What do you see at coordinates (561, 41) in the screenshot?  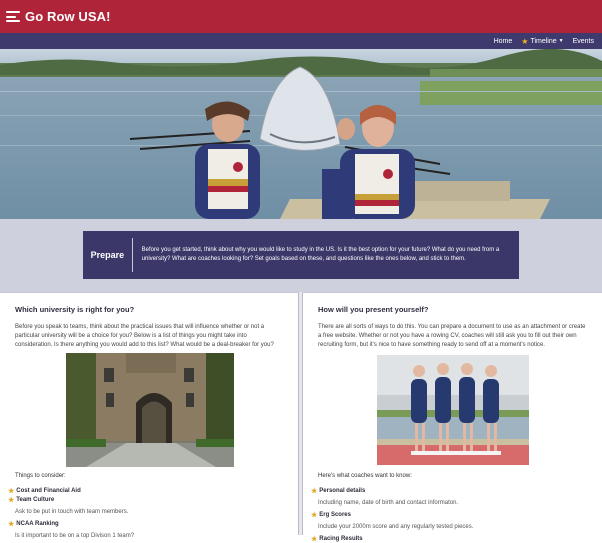 I see `caret-down-icon: ▼` at bounding box center [561, 41].